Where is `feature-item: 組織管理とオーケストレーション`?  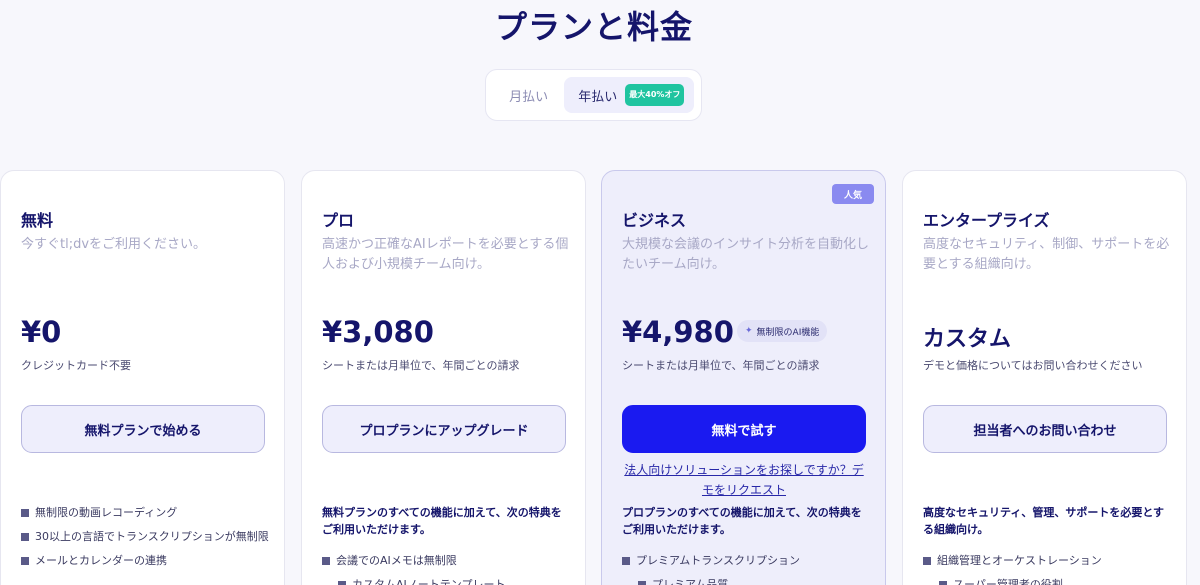
feature-item: 組織管理とオーケストレーション is located at coordinates (1048, 561).